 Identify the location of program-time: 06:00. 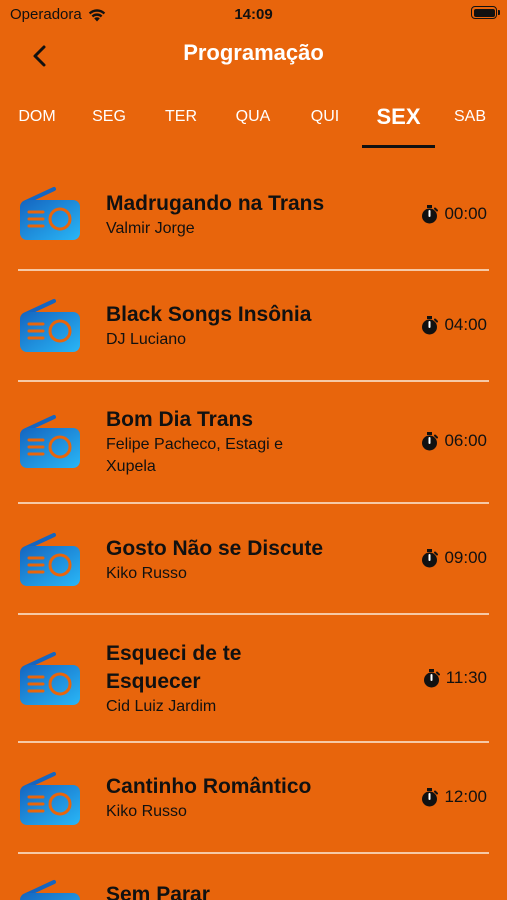
(454, 441).